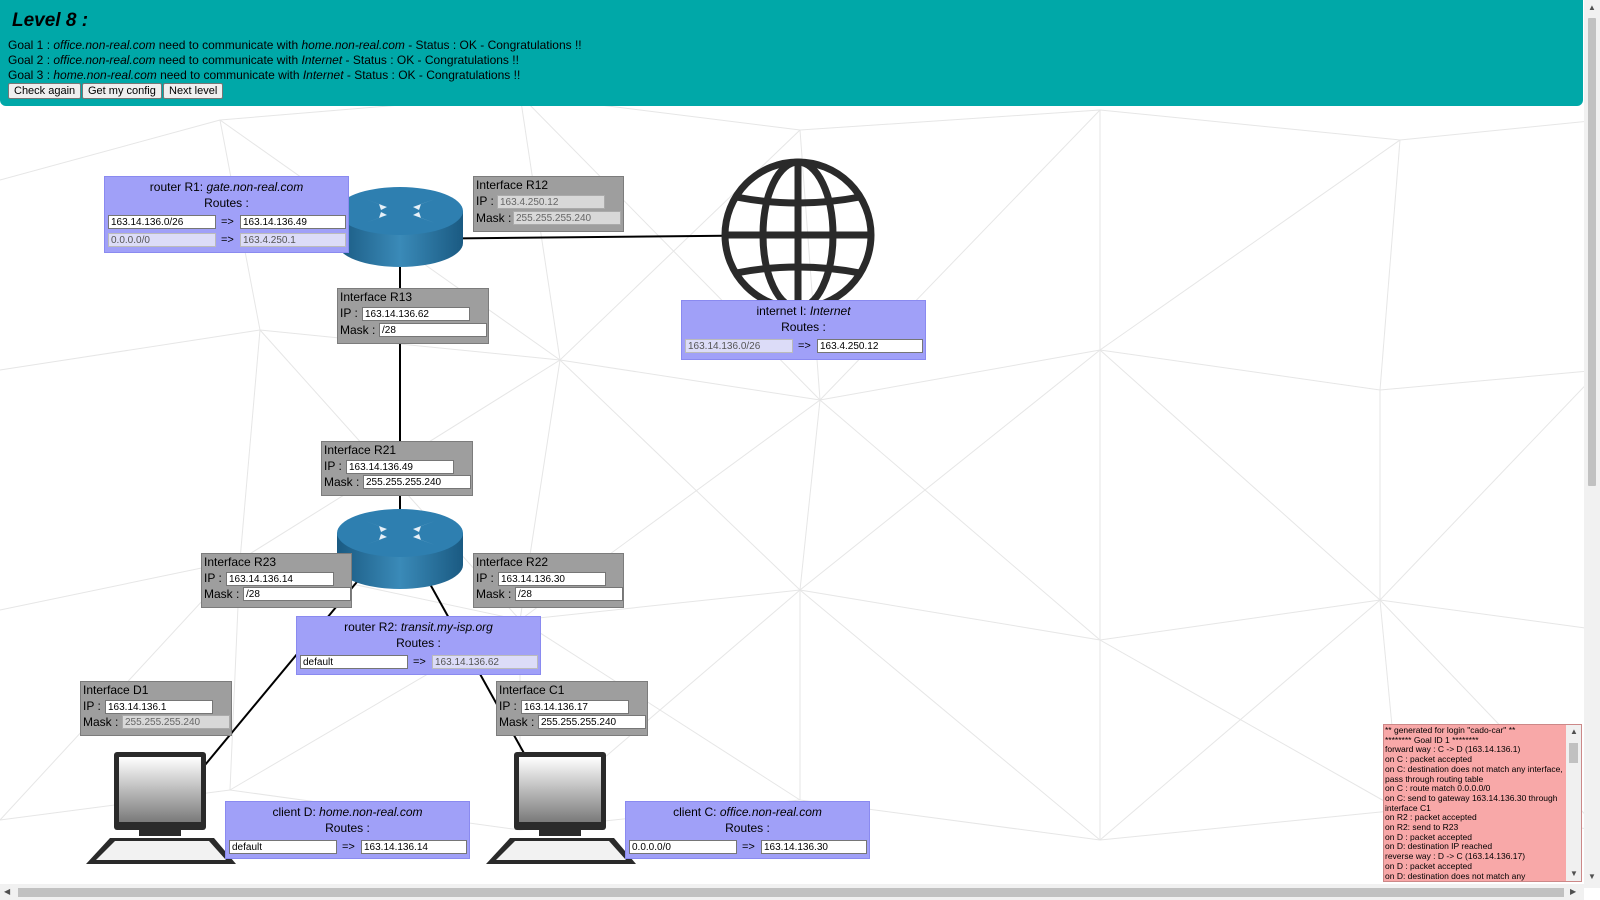 The width and height of the screenshot is (1600, 900). Describe the element at coordinates (517, 722) in the screenshot. I see `interface-c1-mask-label: Mask :` at that location.